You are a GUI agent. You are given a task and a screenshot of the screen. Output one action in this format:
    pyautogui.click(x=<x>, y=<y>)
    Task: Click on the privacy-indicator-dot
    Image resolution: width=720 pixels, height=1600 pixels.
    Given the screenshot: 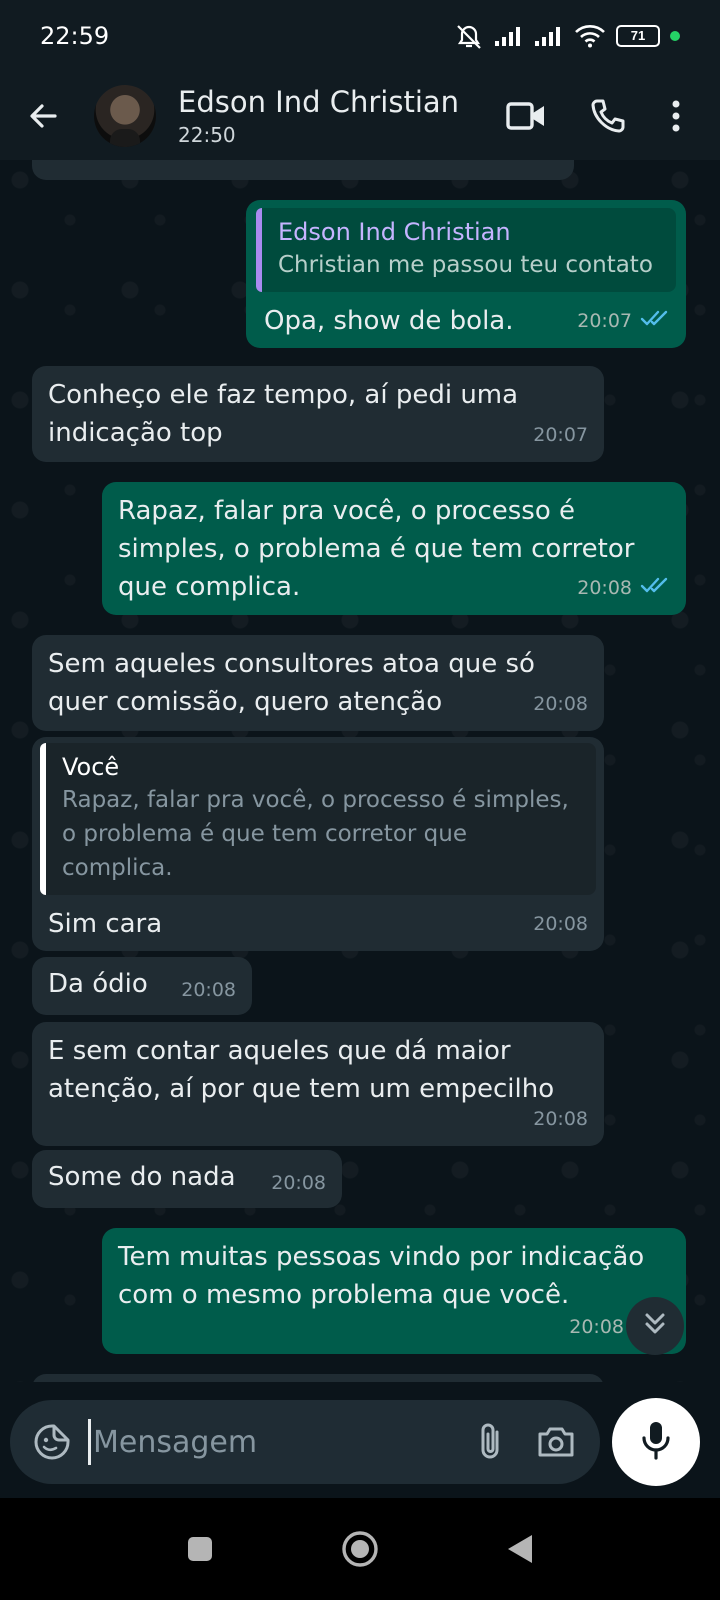 What is the action you would take?
    pyautogui.click(x=675, y=36)
    